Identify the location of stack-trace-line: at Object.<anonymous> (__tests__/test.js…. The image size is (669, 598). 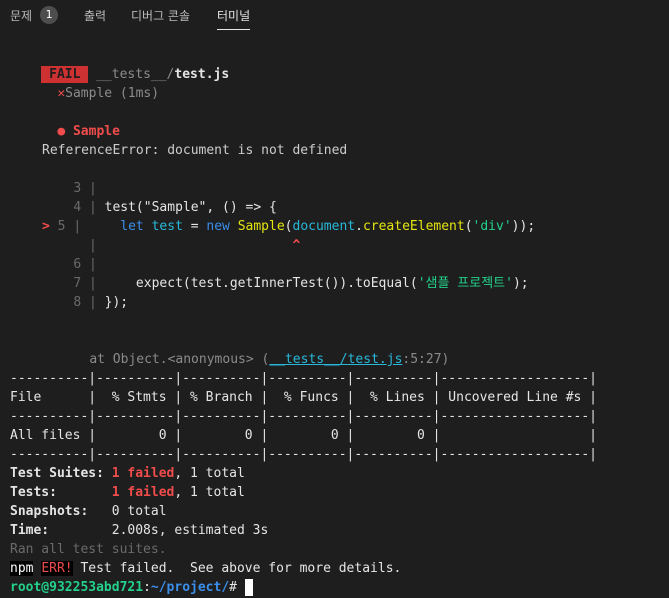
(269, 359).